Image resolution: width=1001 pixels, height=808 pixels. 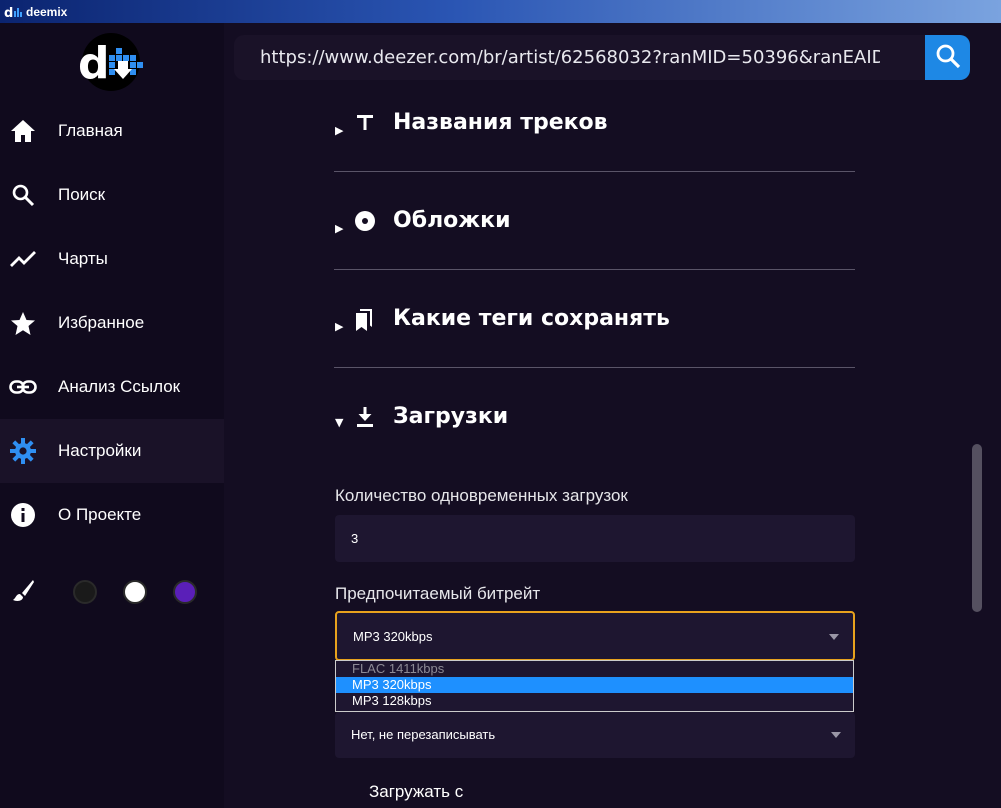 I want to click on download-icon, so click(x=365, y=417).